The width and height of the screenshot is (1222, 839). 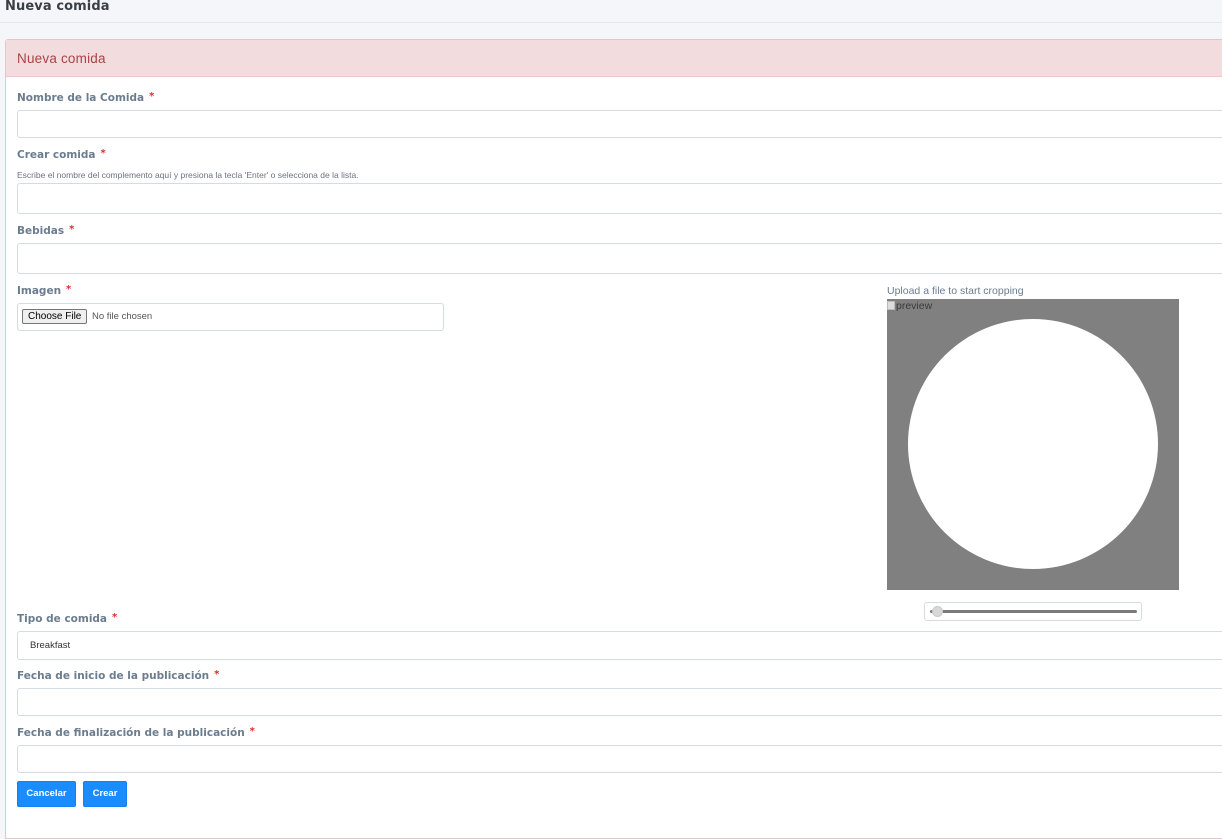 I want to click on tipo-select: Breakfast, so click(x=619, y=645).